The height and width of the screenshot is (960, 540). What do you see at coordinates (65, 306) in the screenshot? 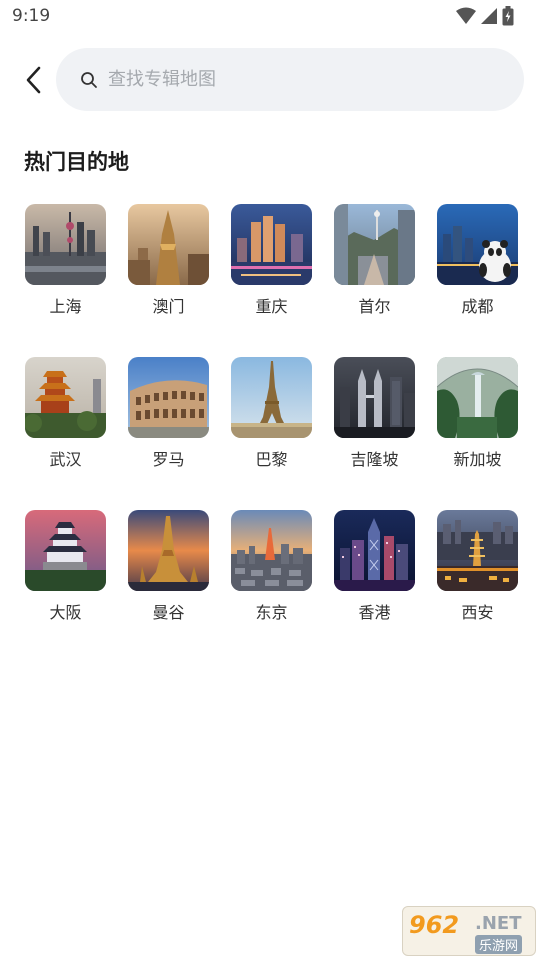
I see `destination-label: 上海` at bounding box center [65, 306].